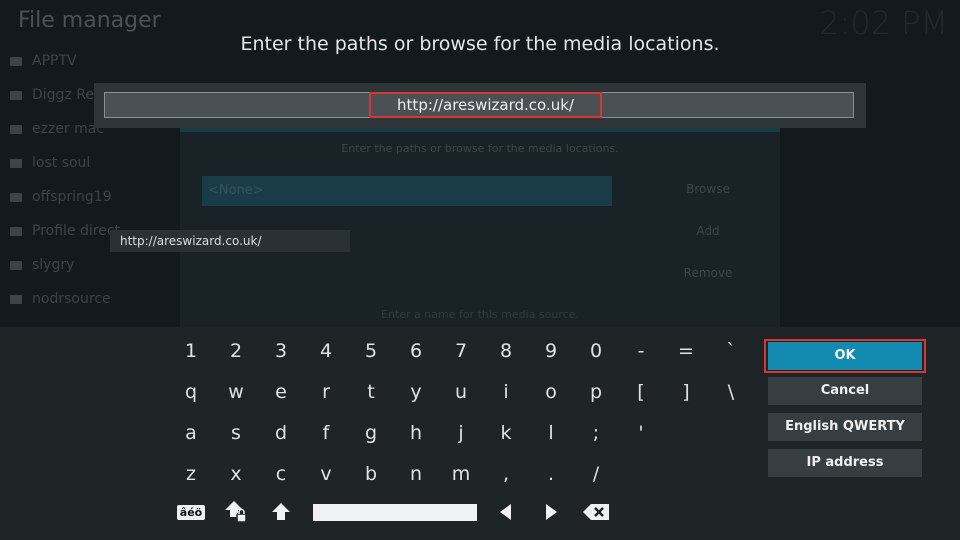  I want to click on key-9: 9, so click(551, 351).